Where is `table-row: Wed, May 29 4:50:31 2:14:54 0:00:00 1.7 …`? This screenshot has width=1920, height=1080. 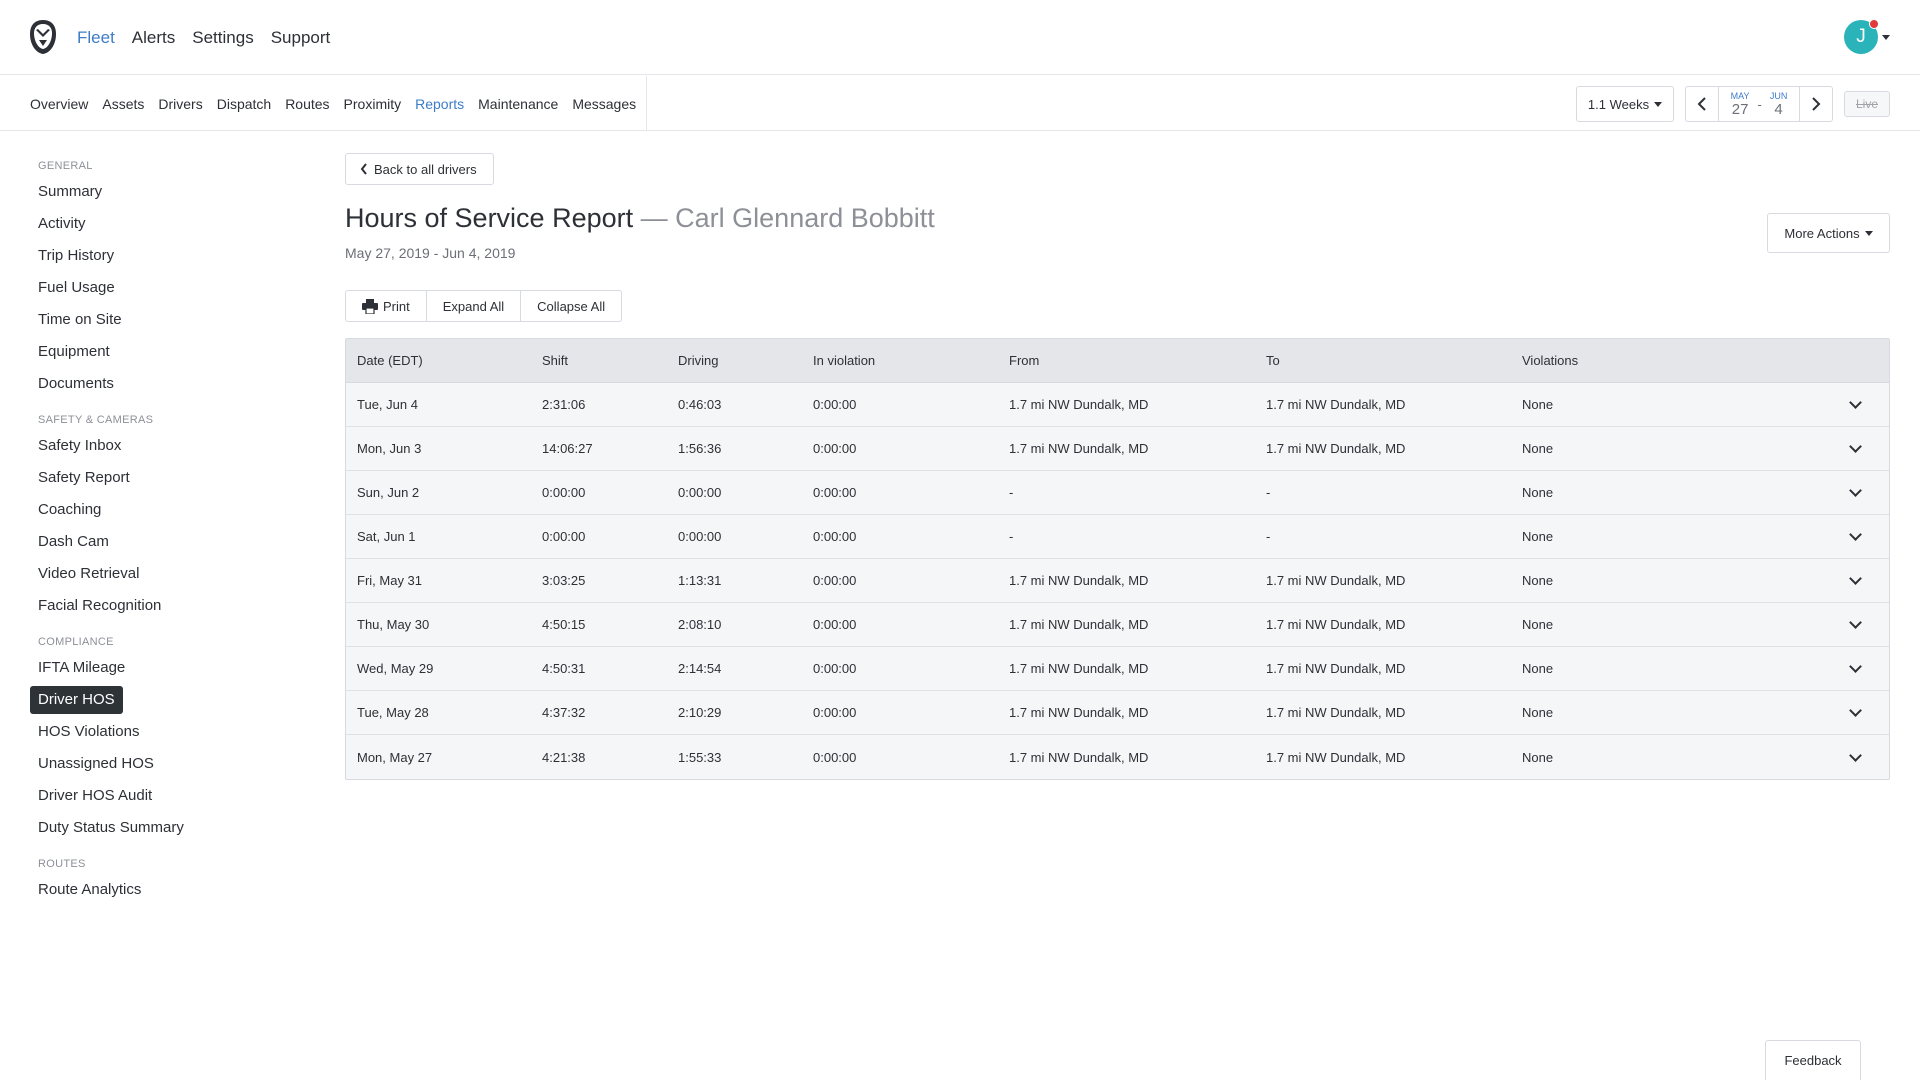 table-row: Wed, May 29 4:50:31 2:14:54 0:00:00 1.7 … is located at coordinates (1117, 669).